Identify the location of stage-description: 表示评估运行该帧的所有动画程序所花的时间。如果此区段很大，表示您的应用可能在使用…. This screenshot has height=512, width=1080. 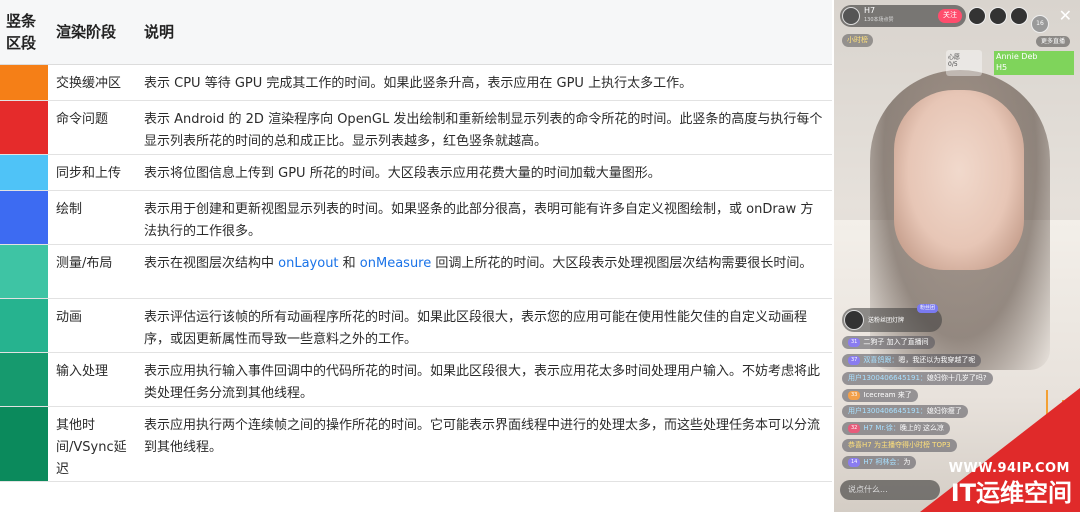
(484, 325).